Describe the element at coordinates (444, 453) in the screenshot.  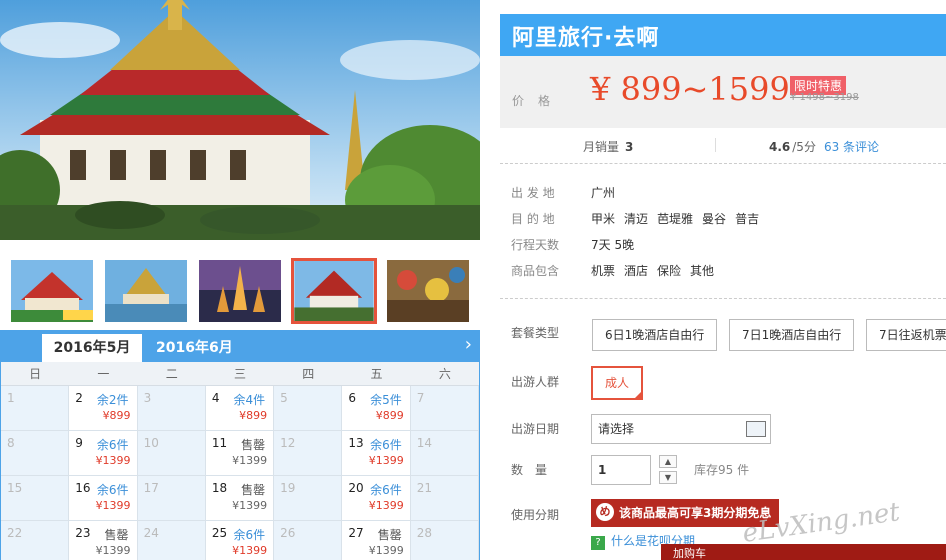
I see `calendar-day: 14` at that location.